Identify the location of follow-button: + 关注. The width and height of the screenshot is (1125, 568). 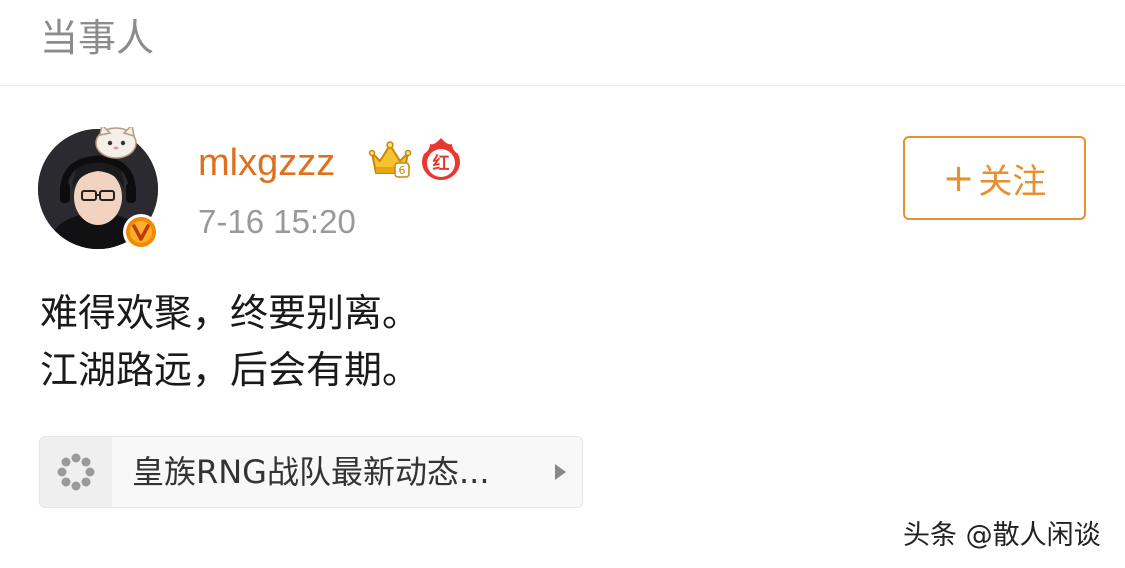
(994, 178).